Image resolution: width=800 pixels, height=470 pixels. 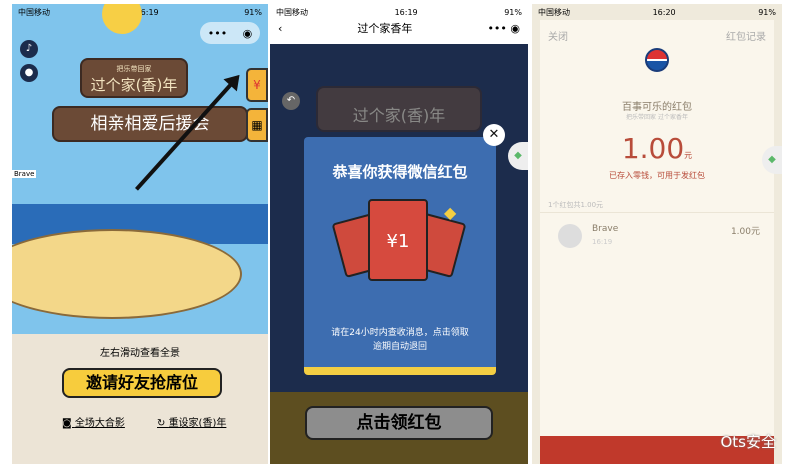 What do you see at coordinates (257, 85) in the screenshot?
I see `red-packet-icon: ¥` at bounding box center [257, 85].